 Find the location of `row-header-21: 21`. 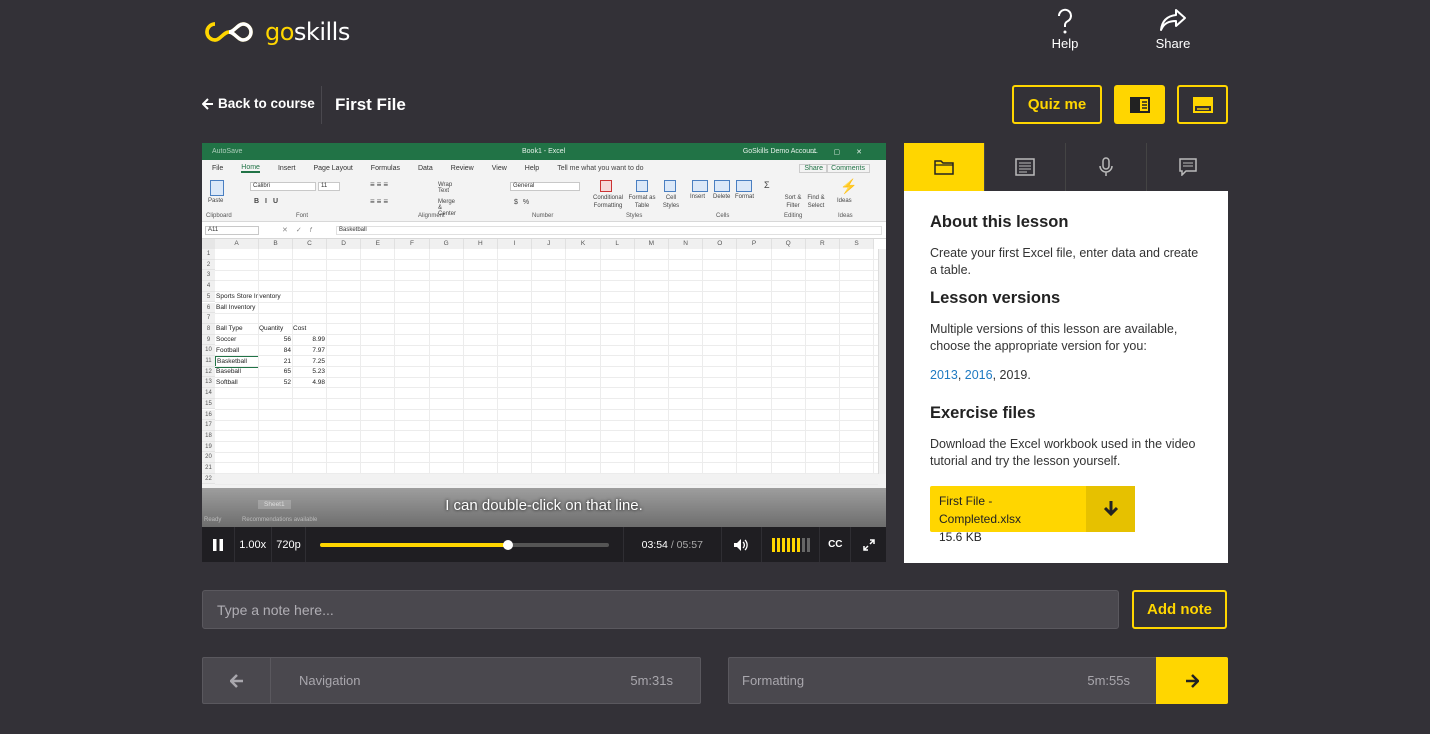

row-header-21: 21 is located at coordinates (208, 468).